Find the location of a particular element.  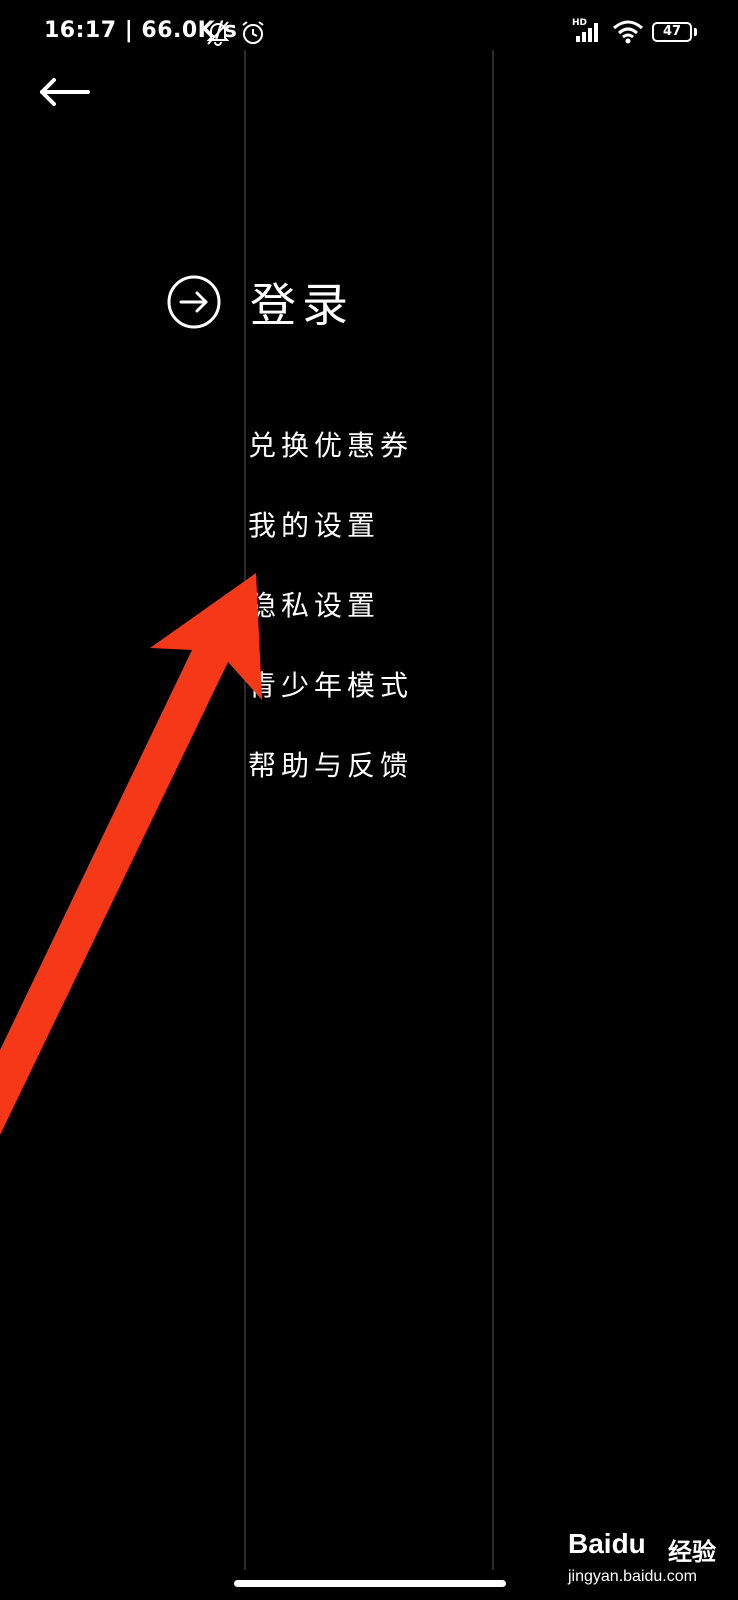

baidu-jingyan-watermark: Baidu 经验 jingyan.baidu.com is located at coordinates (643, 1559).